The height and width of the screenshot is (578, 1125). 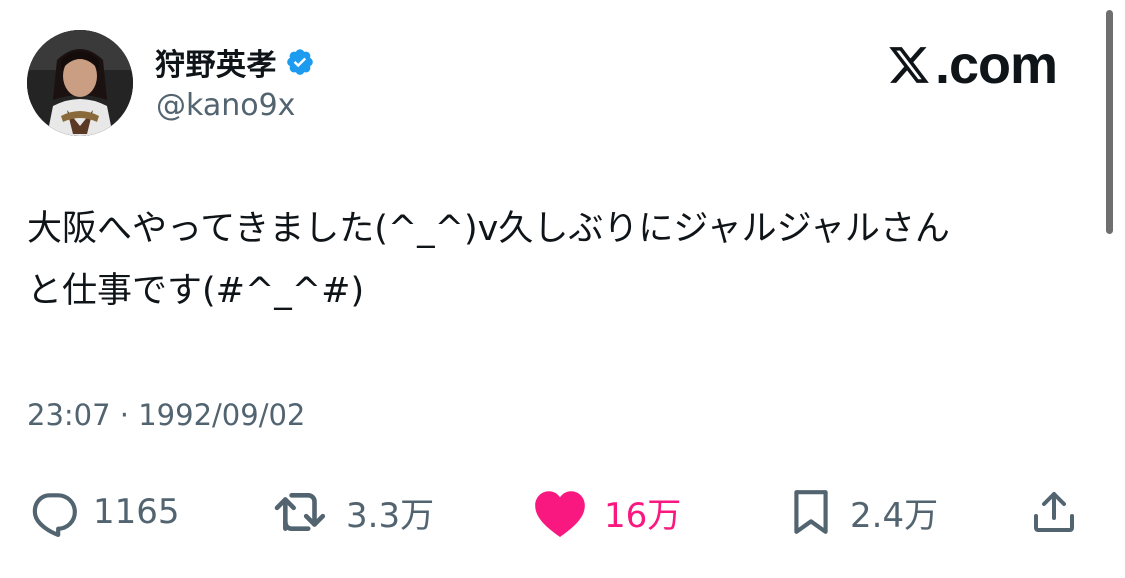 What do you see at coordinates (300, 62) in the screenshot?
I see `verified-badge-icon` at bounding box center [300, 62].